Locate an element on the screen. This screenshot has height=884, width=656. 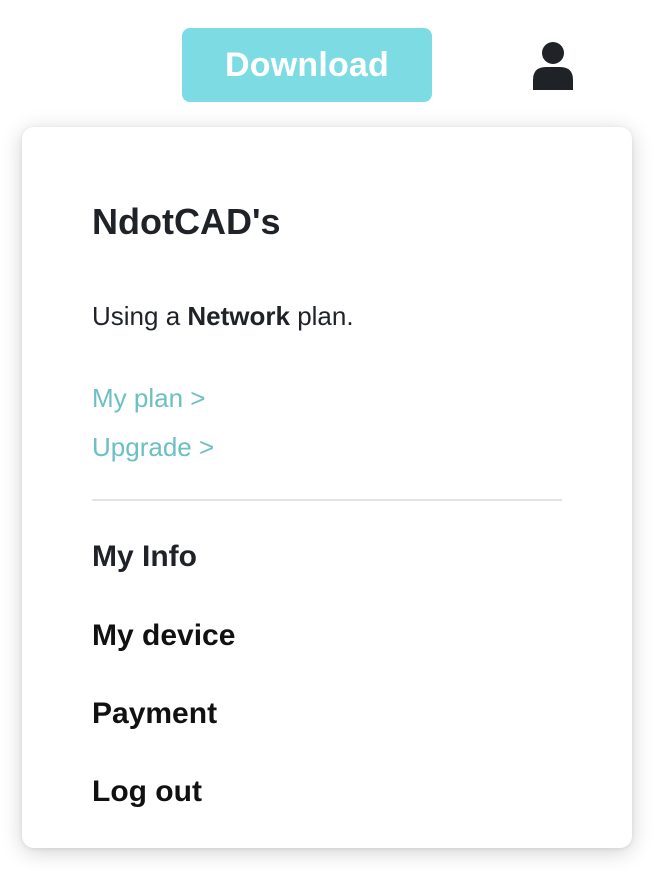
divider is located at coordinates (327, 500).